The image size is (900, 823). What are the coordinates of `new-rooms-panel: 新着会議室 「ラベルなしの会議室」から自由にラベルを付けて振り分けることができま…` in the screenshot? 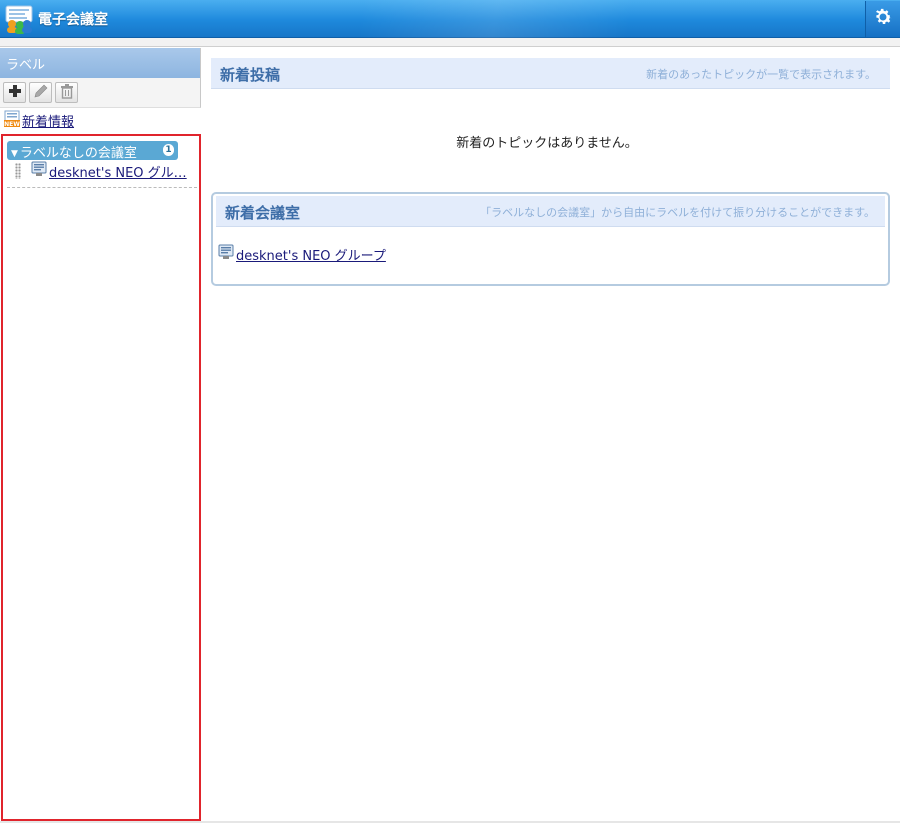 It's located at (550, 239).